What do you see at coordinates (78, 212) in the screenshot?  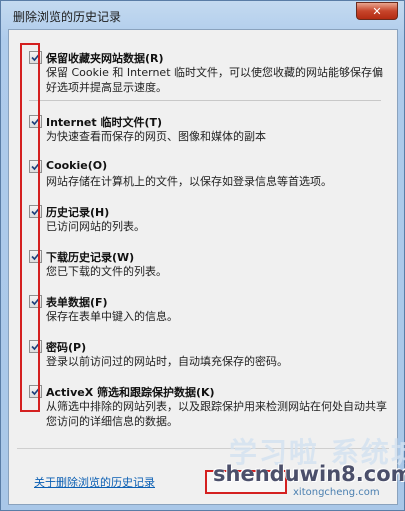 I see `option-title: 历史记录(H)` at bounding box center [78, 212].